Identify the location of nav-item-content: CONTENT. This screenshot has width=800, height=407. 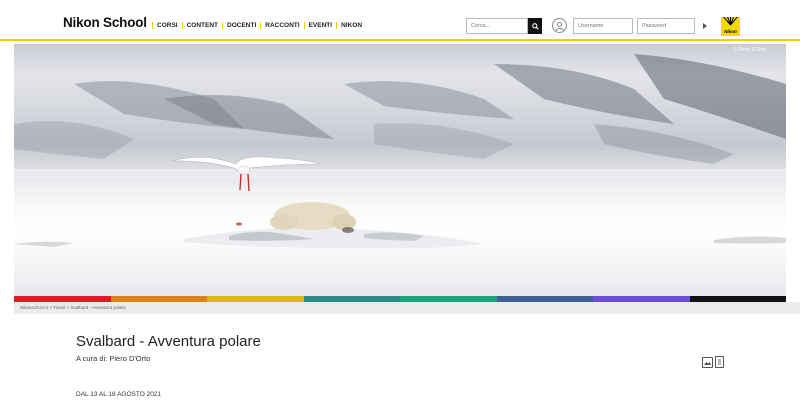
(202, 25).